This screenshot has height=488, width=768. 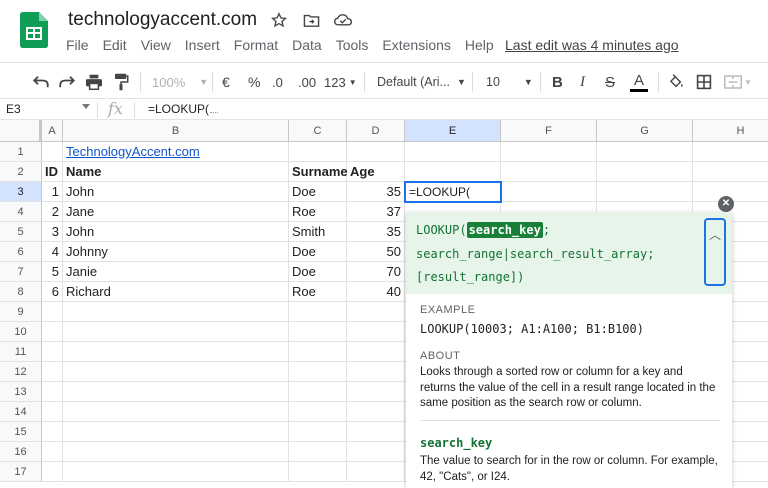 What do you see at coordinates (21, 412) in the screenshot?
I see `row-header: 14` at bounding box center [21, 412].